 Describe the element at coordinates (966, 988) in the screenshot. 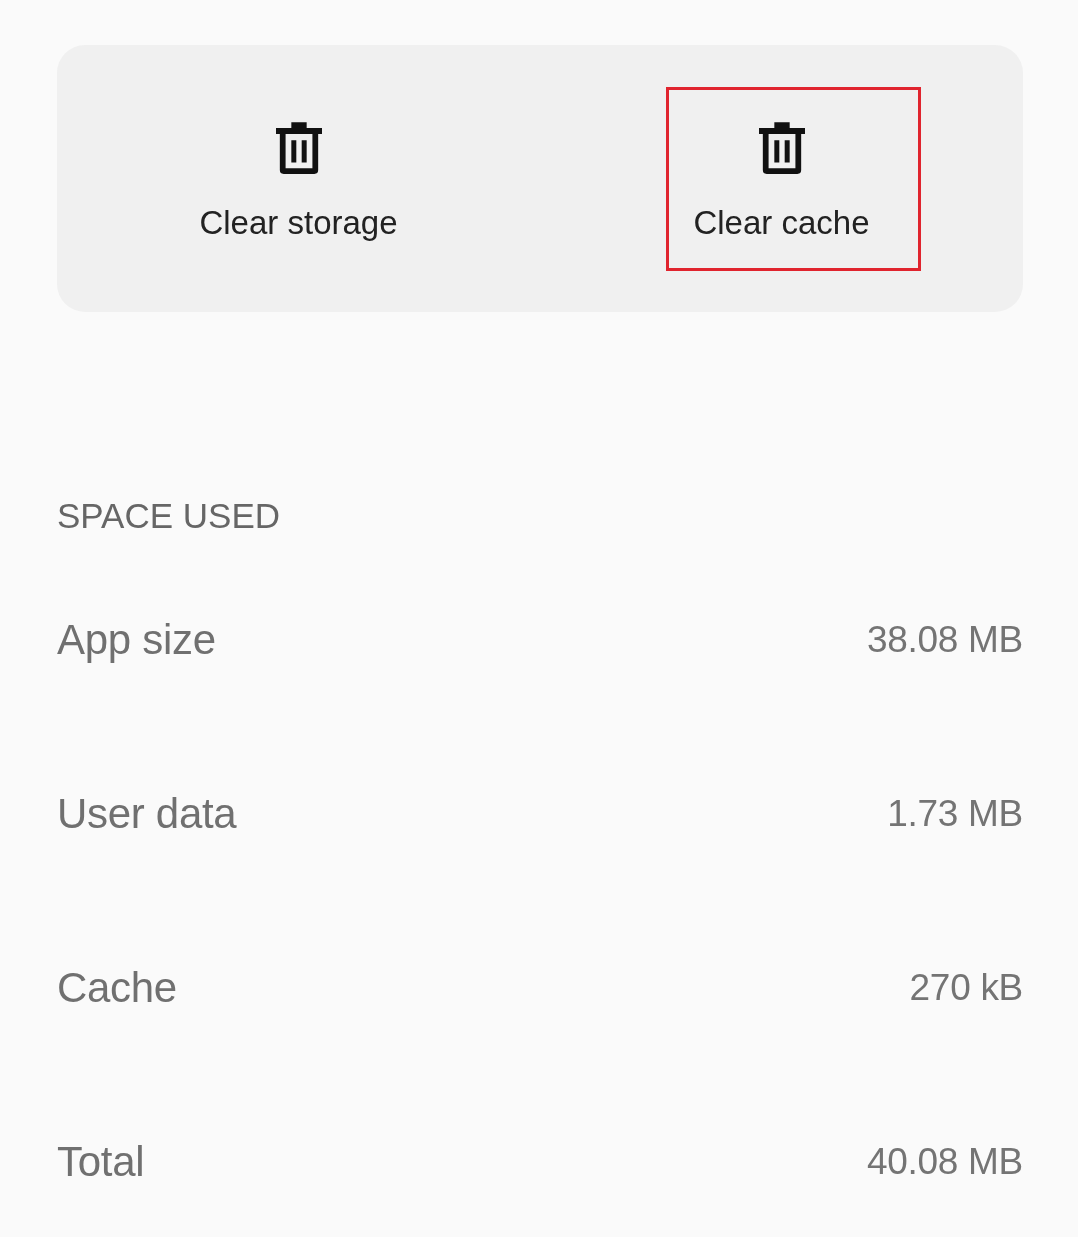

I see `row-value: 270 kB` at that location.